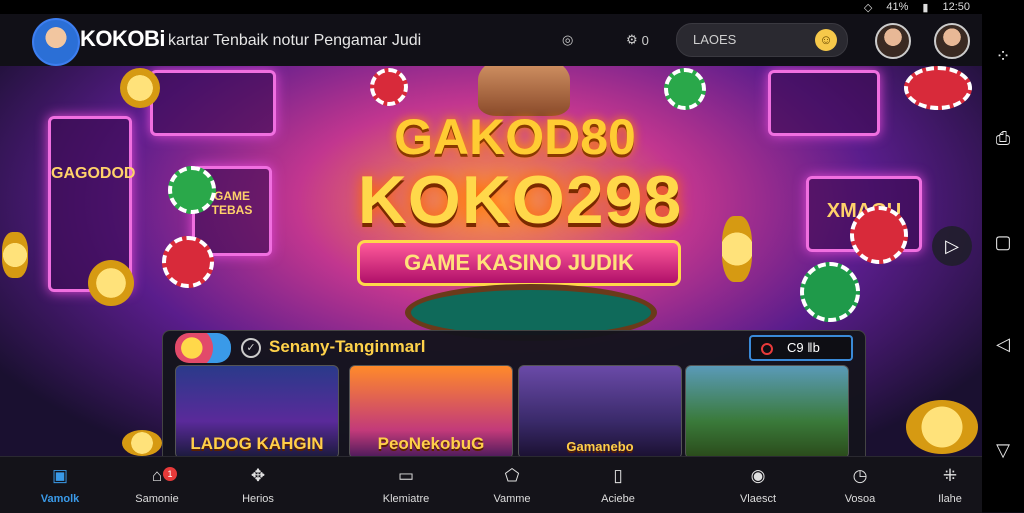 Image resolution: width=1024 pixels, height=513 pixels. I want to click on hero-title-big: KOKO298, so click(520, 200).